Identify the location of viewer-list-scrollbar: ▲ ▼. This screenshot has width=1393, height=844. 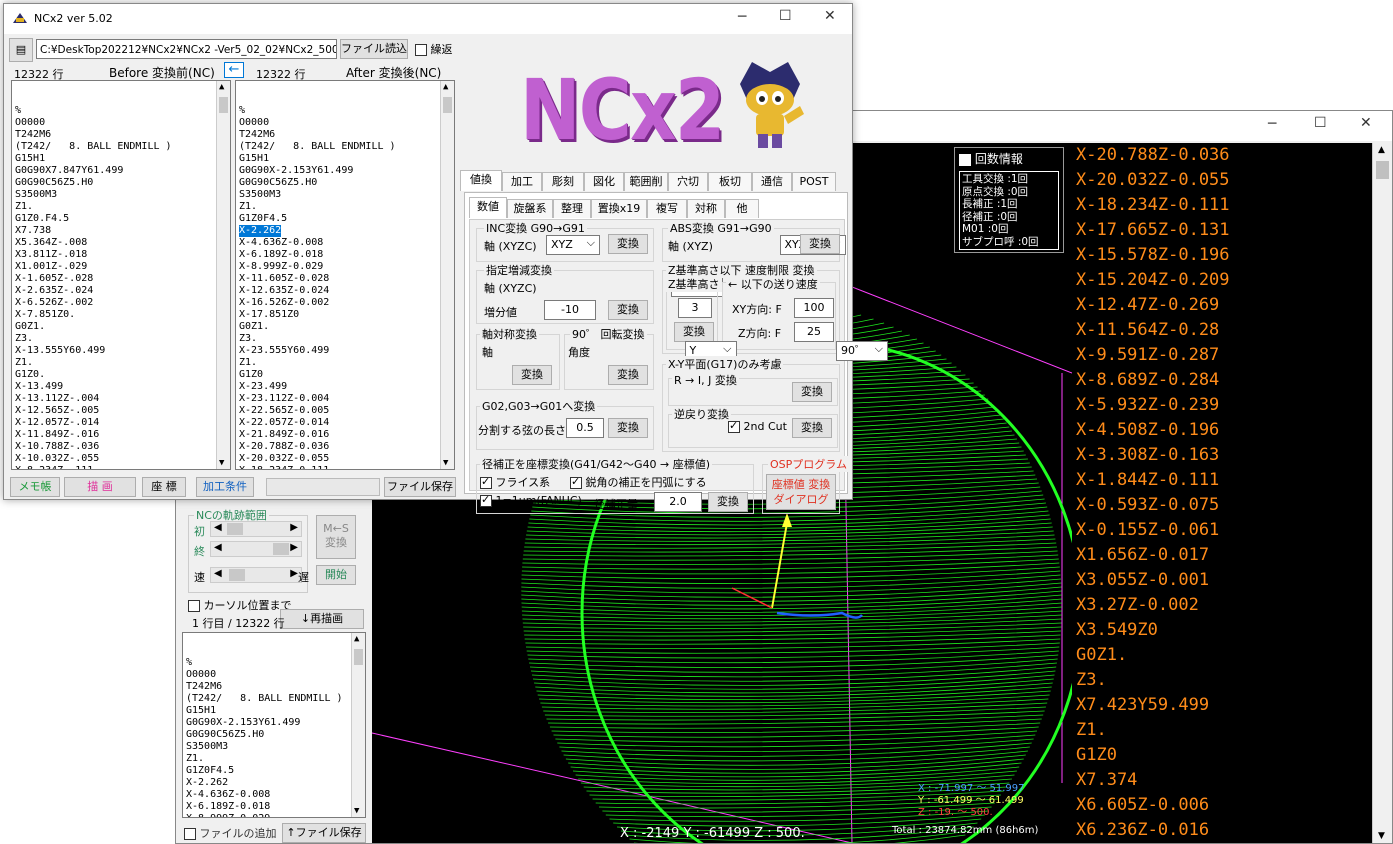
(358, 725).